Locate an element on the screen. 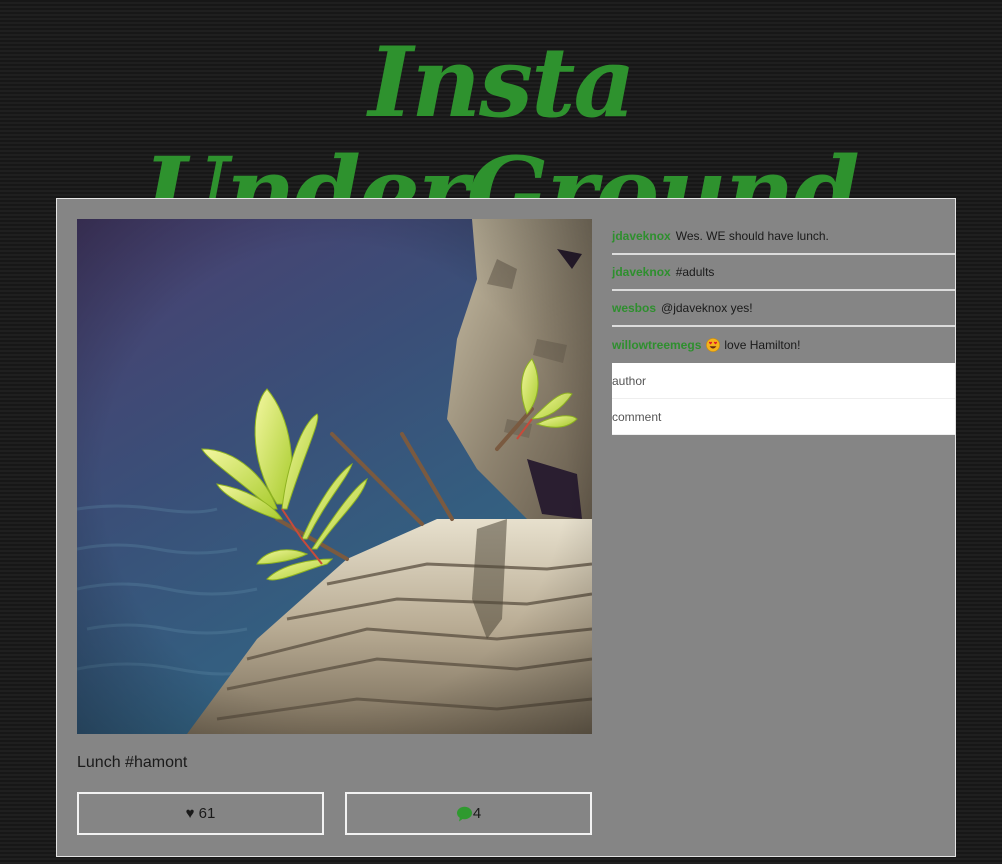  comment-input is located at coordinates (783, 417).